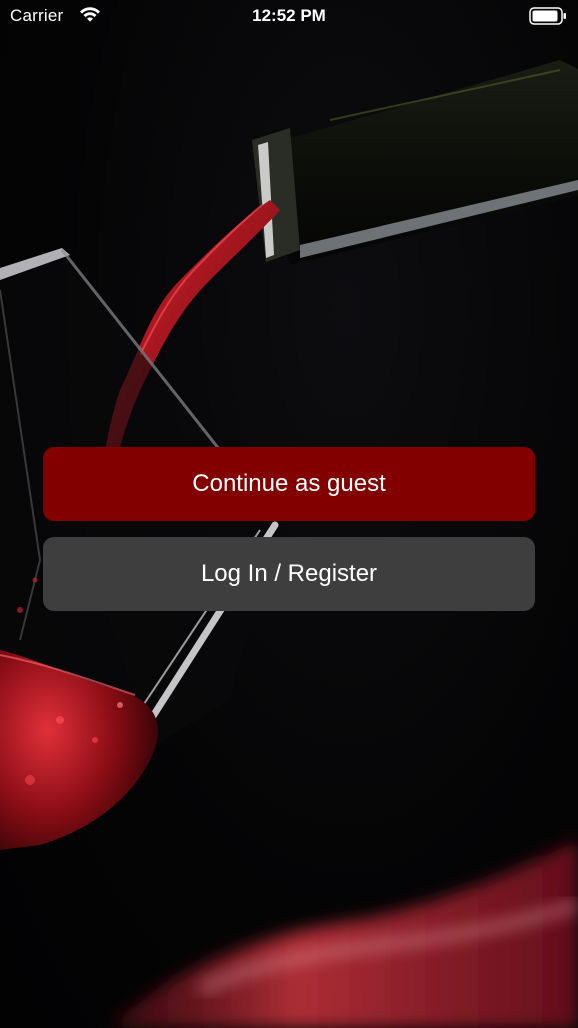  I want to click on wine-bottle-shape, so click(414, 162).